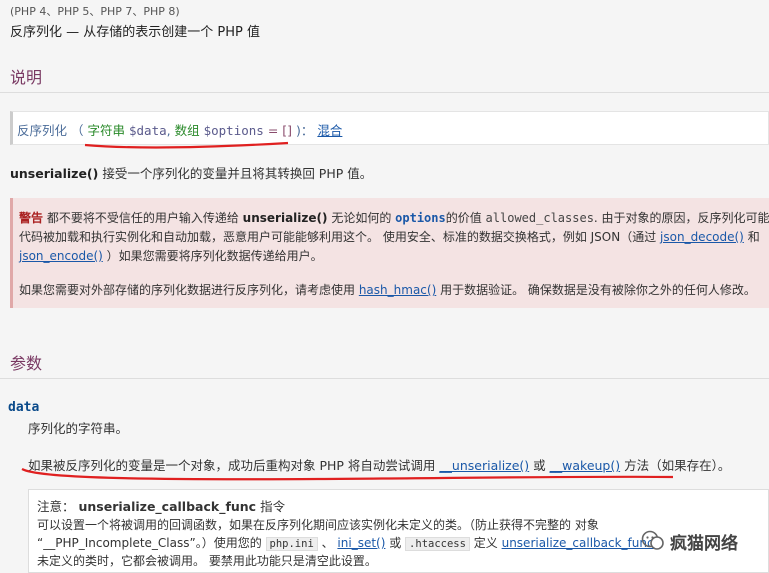  I want to click on synopsis-close: )：, so click(305, 130).